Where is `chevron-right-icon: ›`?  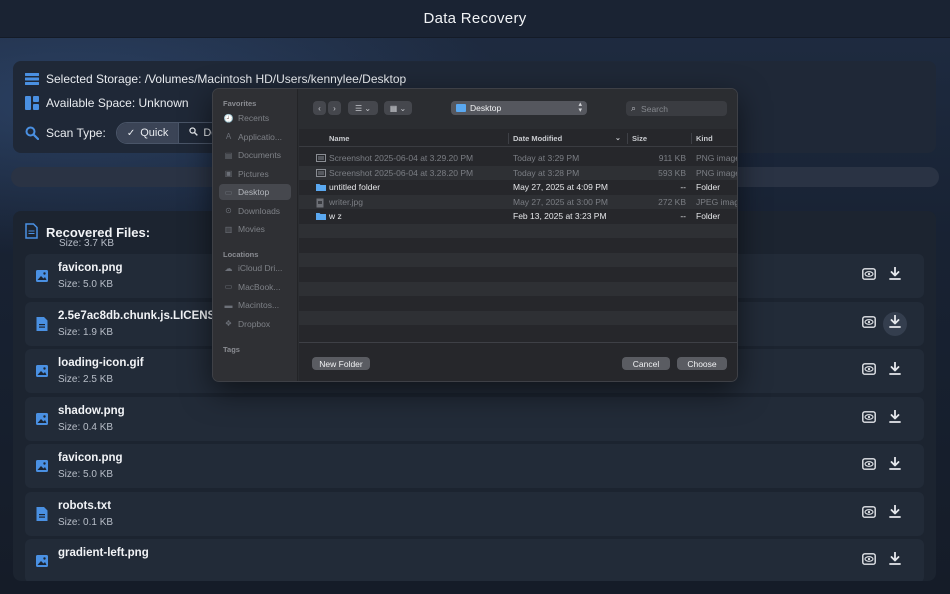
chevron-right-icon: › is located at coordinates (334, 108).